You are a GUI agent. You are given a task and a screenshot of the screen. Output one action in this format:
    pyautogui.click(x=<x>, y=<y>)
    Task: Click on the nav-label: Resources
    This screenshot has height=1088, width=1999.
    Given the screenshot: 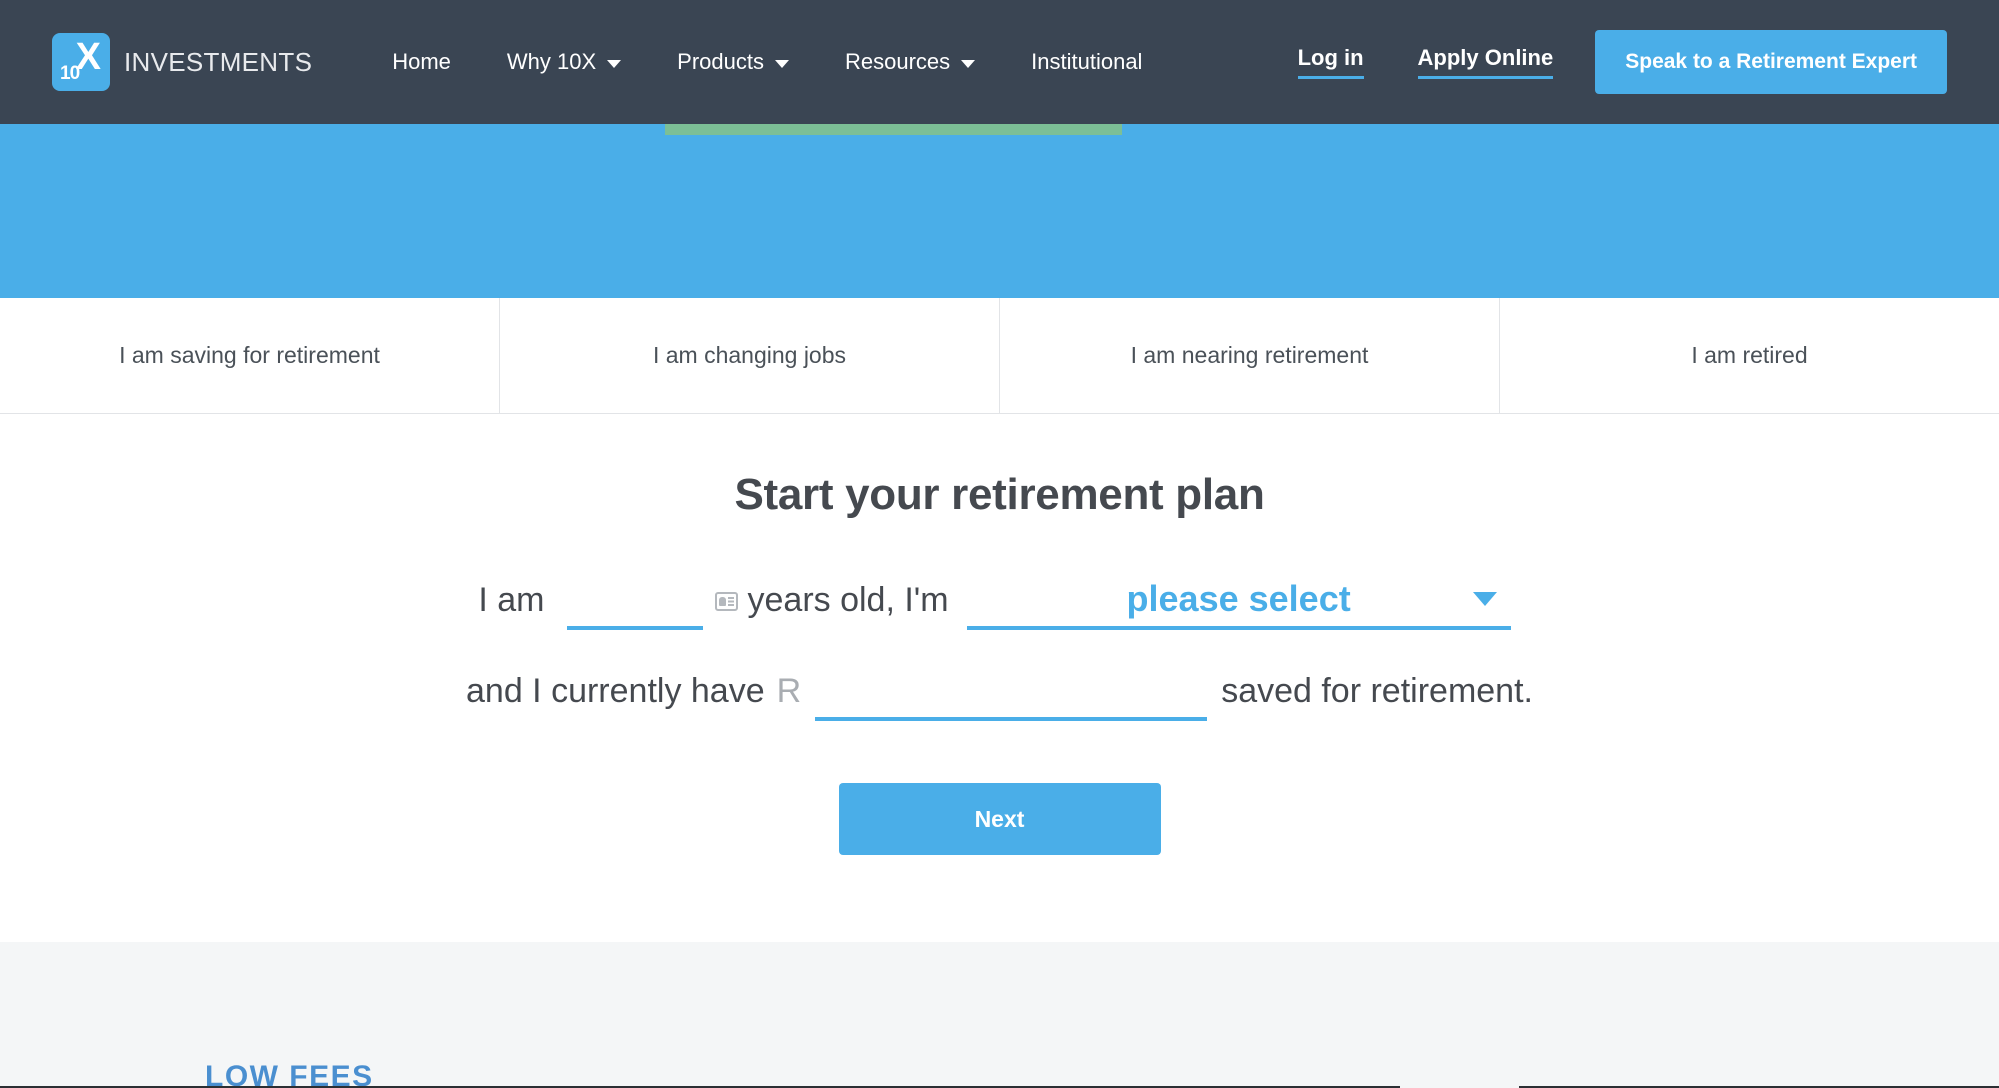 What is the action you would take?
    pyautogui.click(x=898, y=61)
    